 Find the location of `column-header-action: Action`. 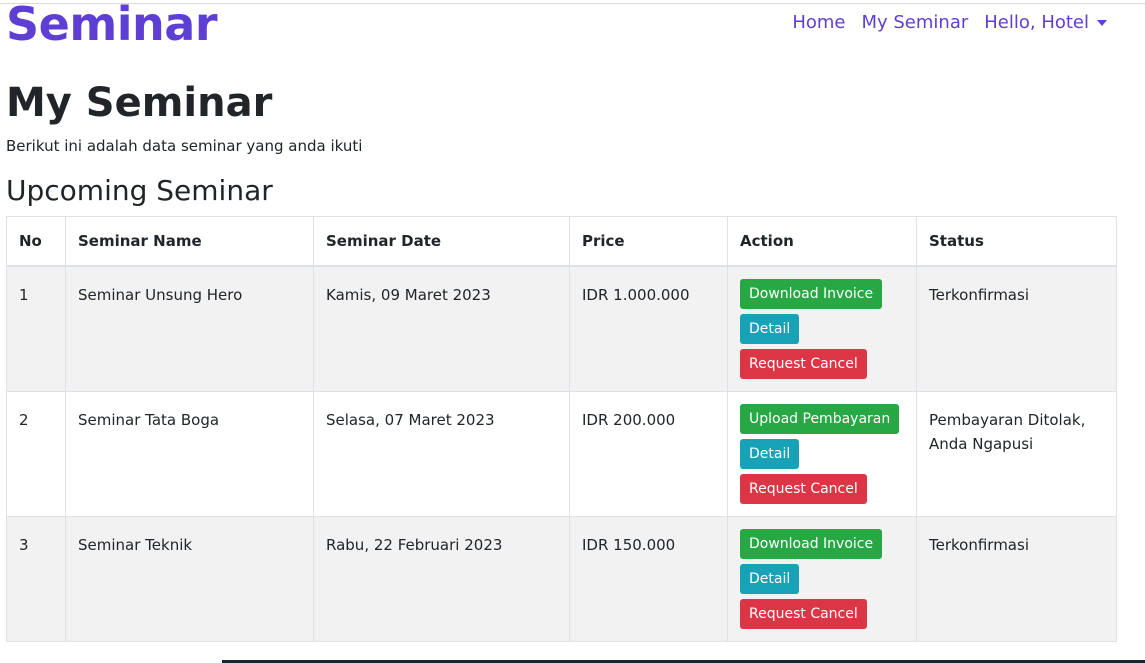

column-header-action: Action is located at coordinates (822, 241).